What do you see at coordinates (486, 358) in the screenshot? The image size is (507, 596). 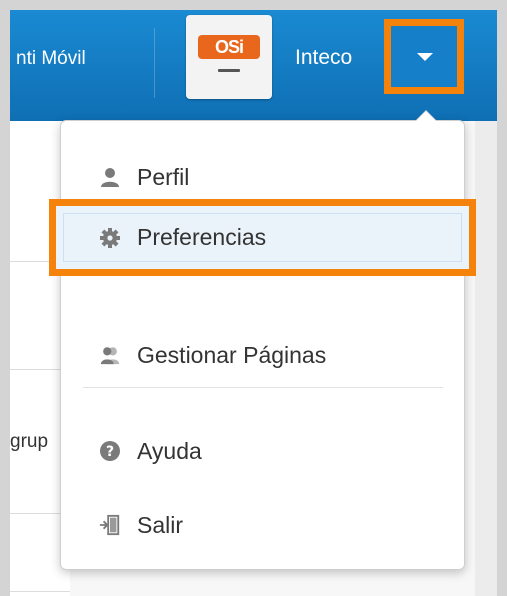 I see `right-gutter` at bounding box center [486, 358].